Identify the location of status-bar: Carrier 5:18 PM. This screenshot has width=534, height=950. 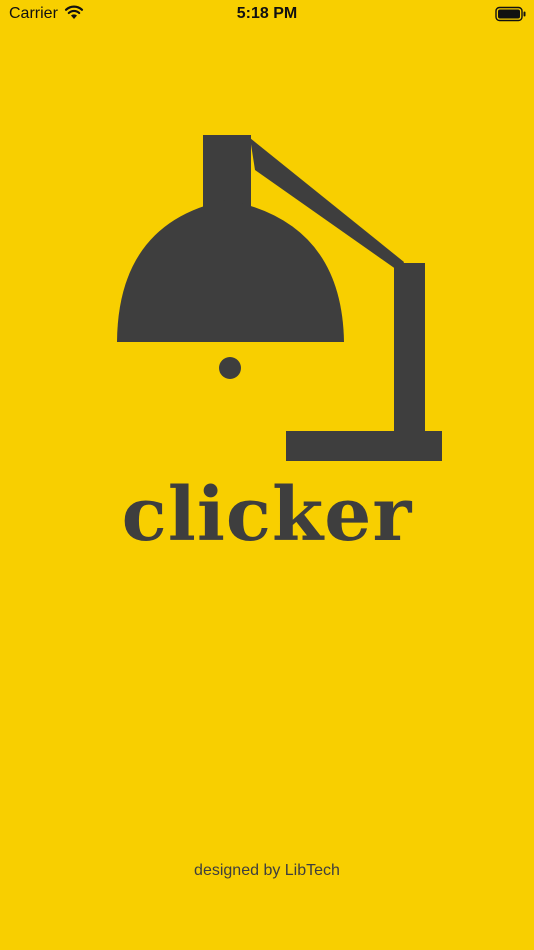
(267, 15).